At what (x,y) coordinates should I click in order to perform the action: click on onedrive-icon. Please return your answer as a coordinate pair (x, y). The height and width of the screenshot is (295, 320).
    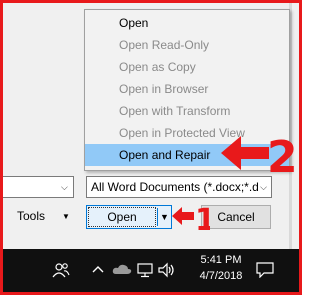
    Looking at the image, I should click on (122, 269).